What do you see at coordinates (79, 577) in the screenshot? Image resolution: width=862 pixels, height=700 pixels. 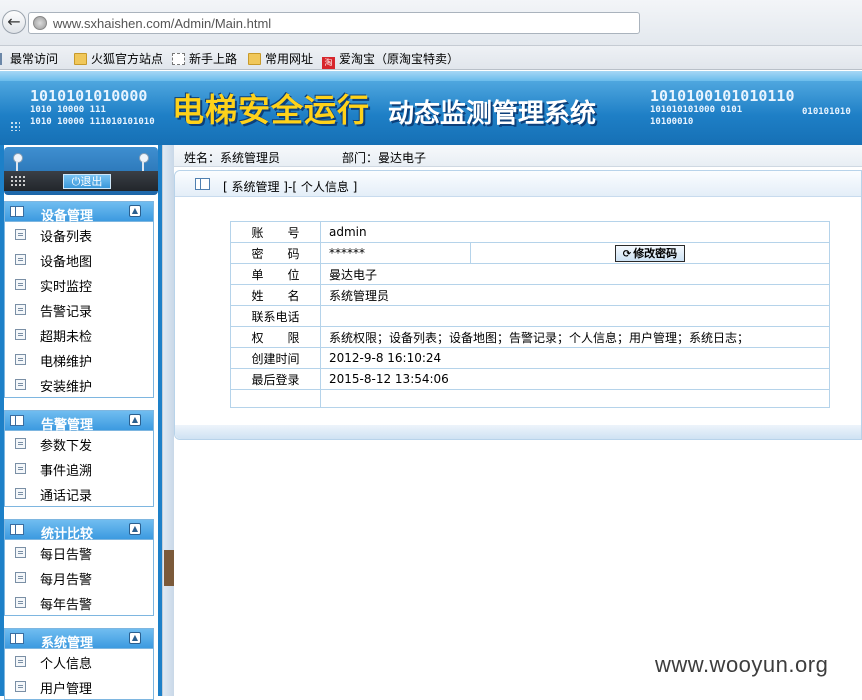 I see `sidebar-item-monthly-alarm: 每月告警` at bounding box center [79, 577].